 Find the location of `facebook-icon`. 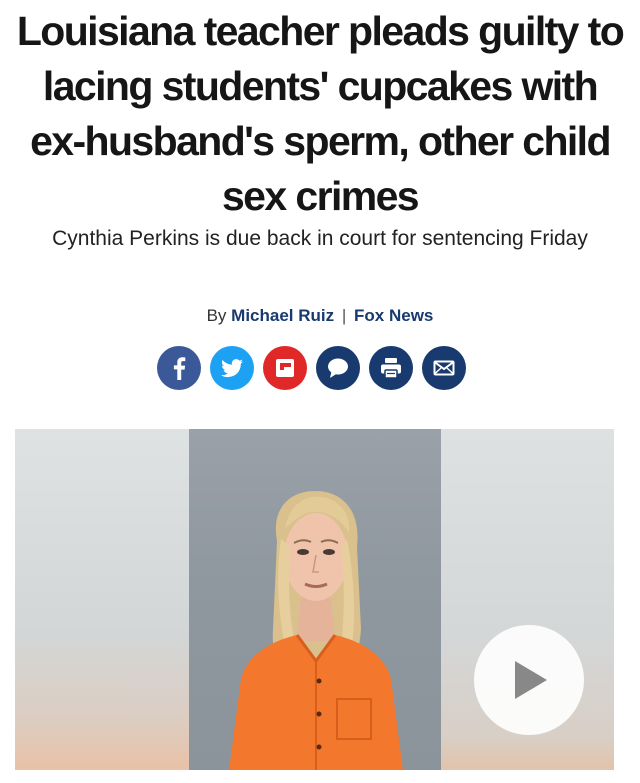

facebook-icon is located at coordinates (179, 368).